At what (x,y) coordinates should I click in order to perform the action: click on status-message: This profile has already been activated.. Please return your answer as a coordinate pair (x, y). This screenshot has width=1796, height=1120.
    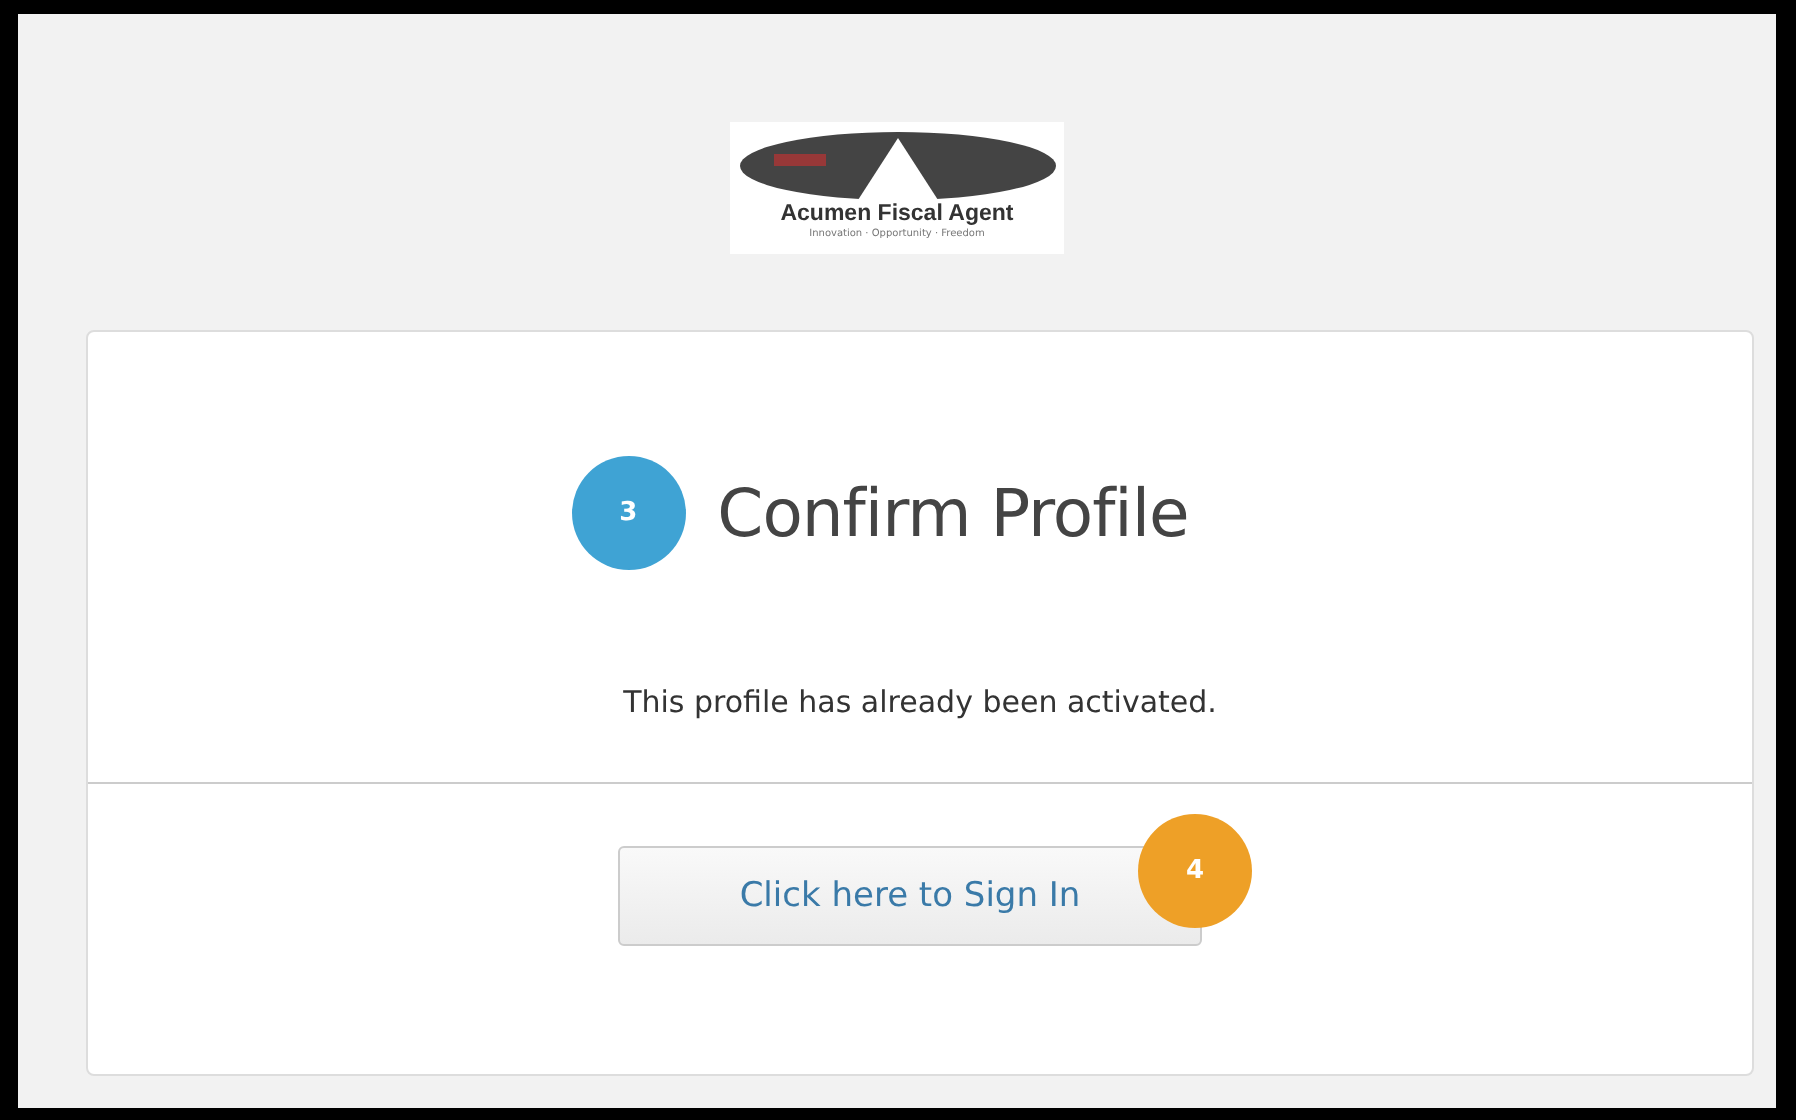
    Looking at the image, I should click on (920, 702).